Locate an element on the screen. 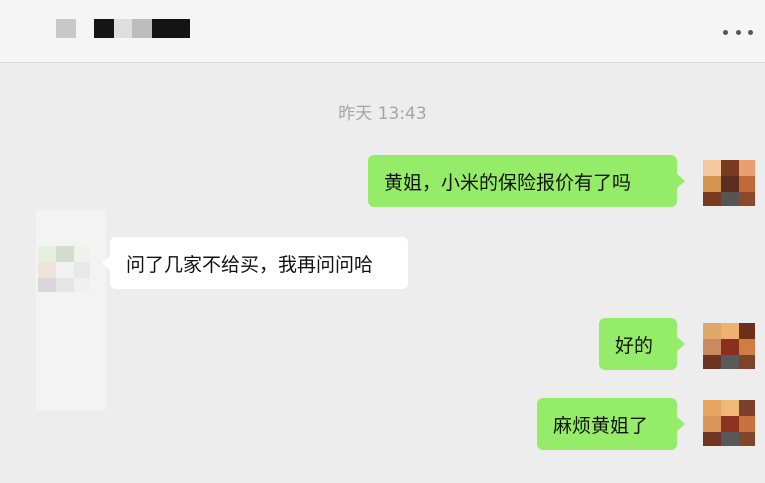 This screenshot has height=483, width=765. sent-message-bubble: 好的 is located at coordinates (642, 344).